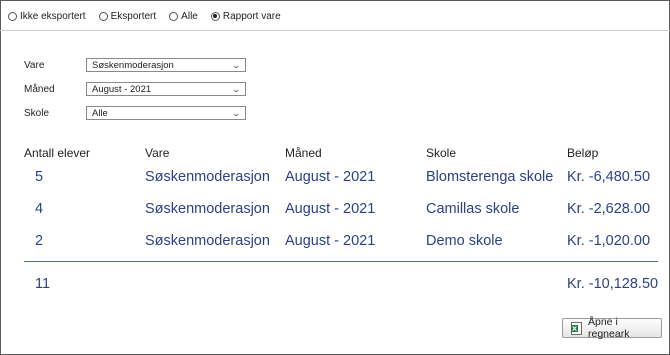 This screenshot has height=355, width=670. I want to click on filter-maned-row: Måned August - 2021 ⌄, so click(135, 89).